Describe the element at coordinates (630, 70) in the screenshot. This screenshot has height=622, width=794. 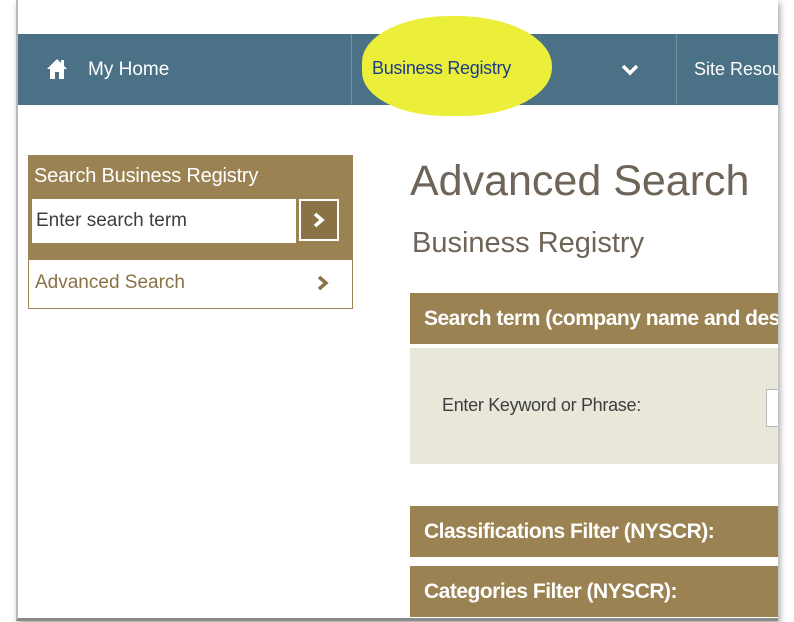
I see `chevron-down-icon` at that location.